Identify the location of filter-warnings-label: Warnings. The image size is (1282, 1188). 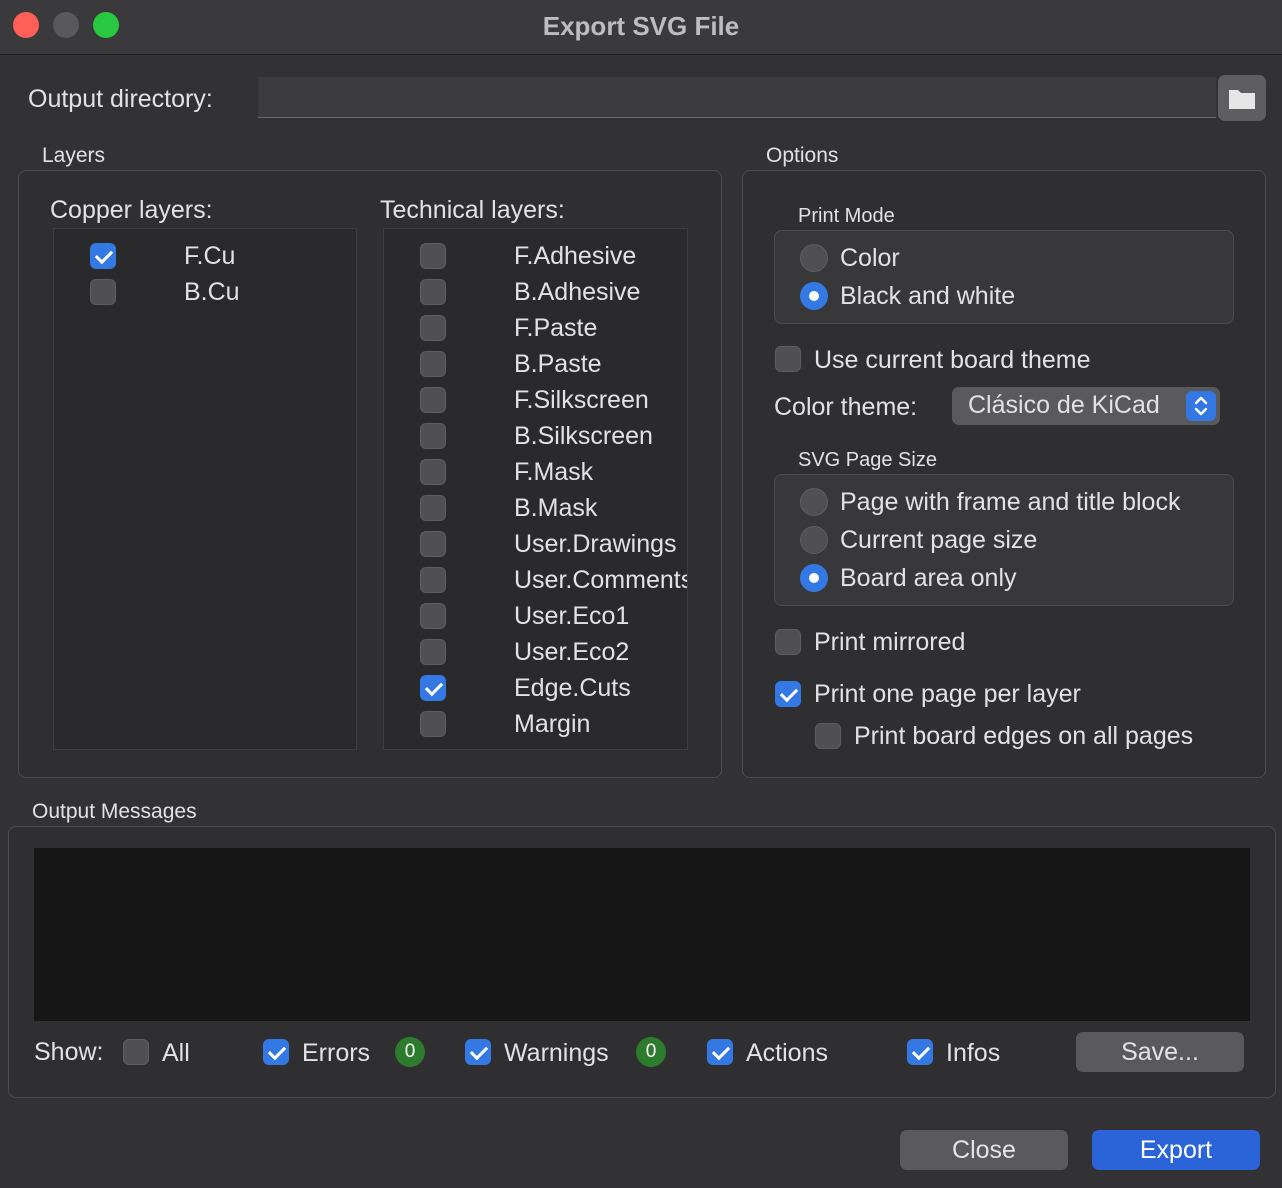
(556, 1053).